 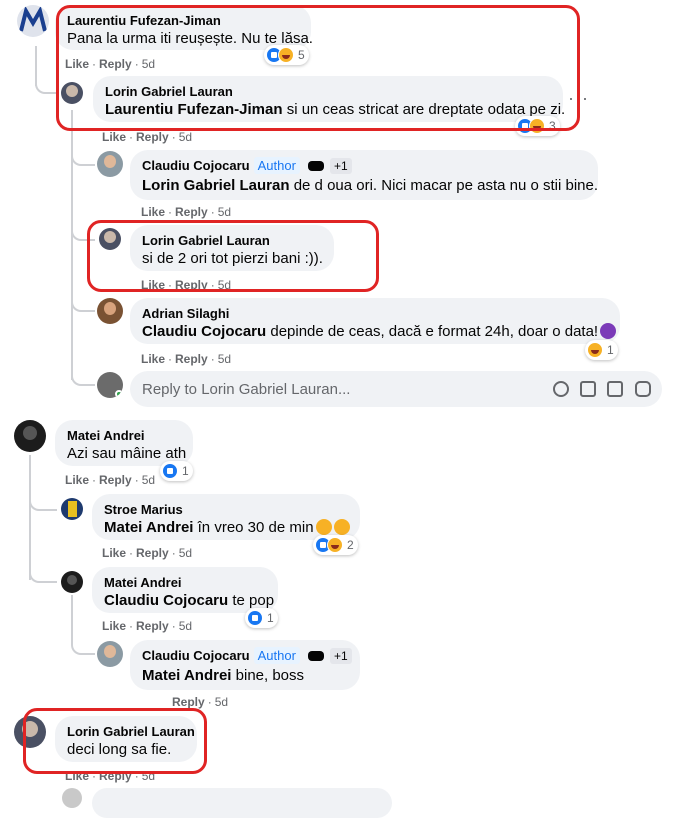 What do you see at coordinates (110, 385) in the screenshot?
I see `current-user-avatar` at bounding box center [110, 385].